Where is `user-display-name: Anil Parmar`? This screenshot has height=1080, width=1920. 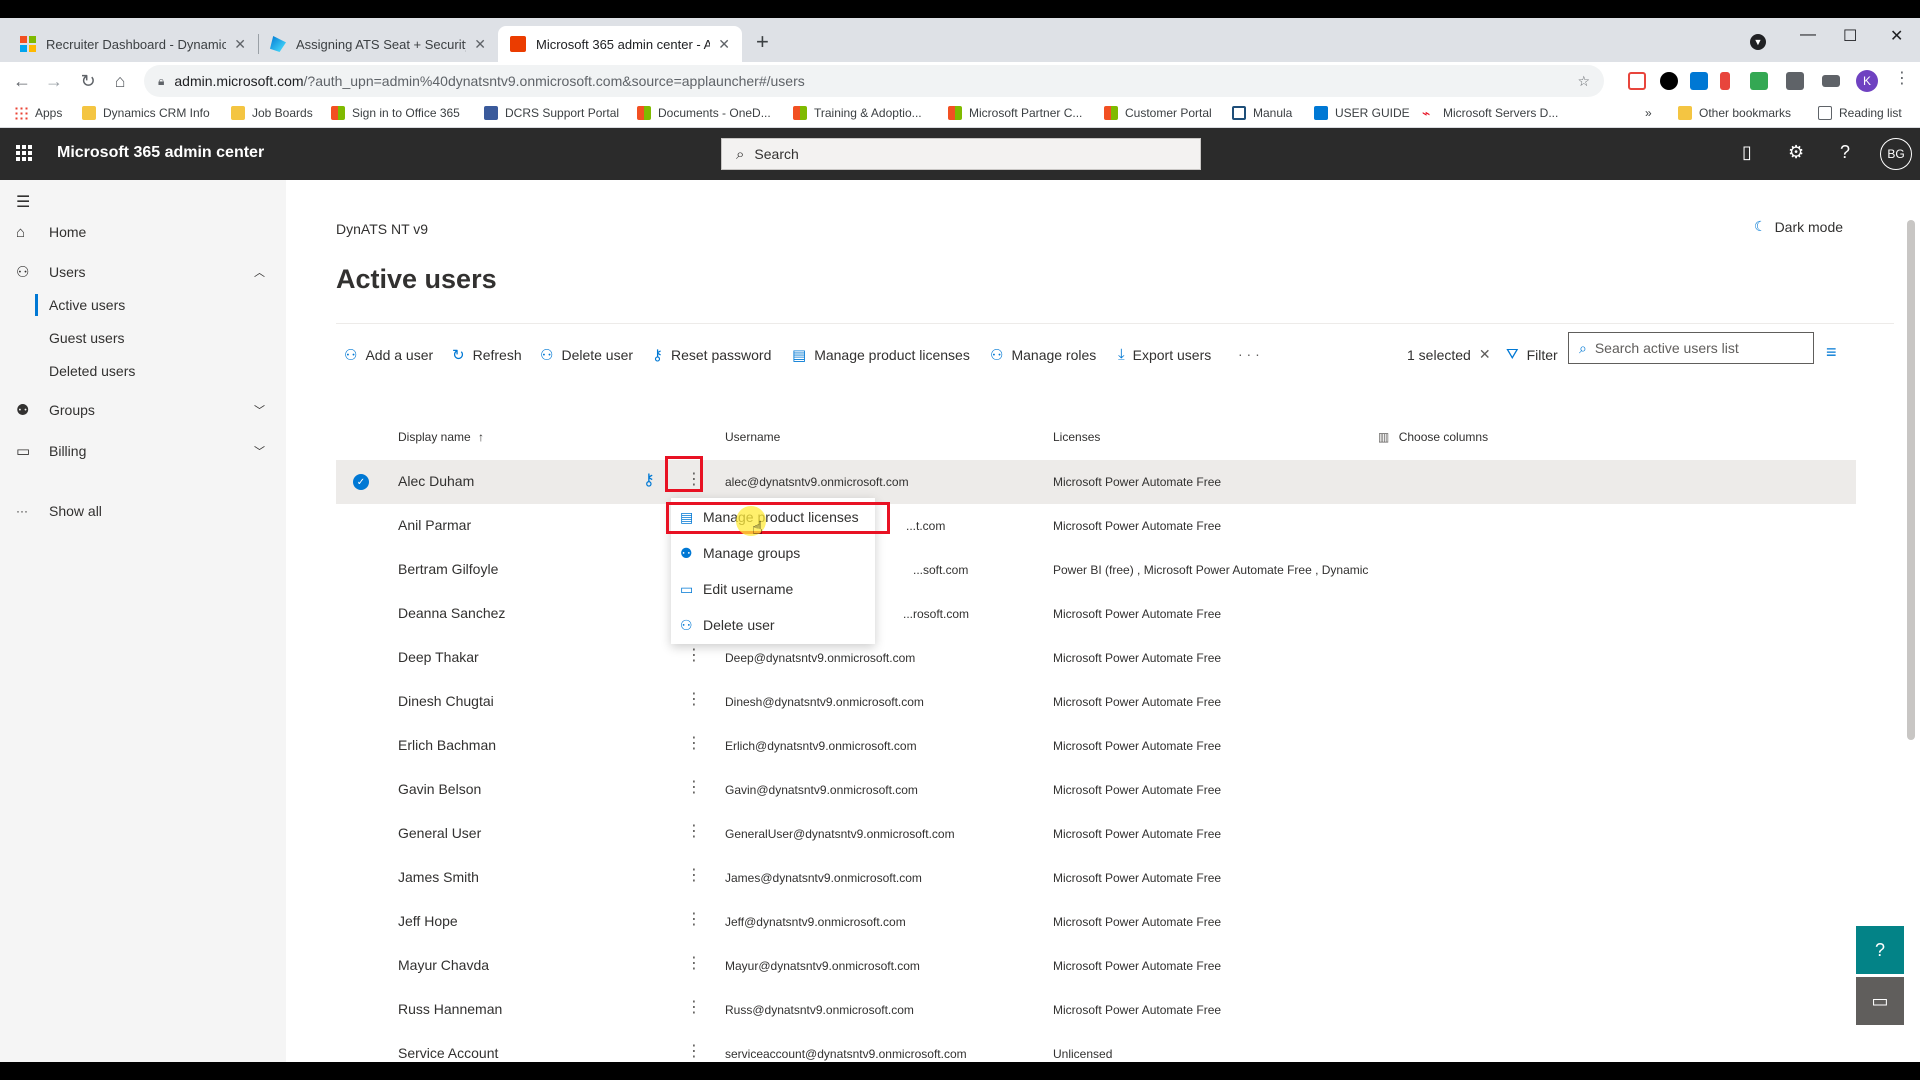 user-display-name: Anil Parmar is located at coordinates (434, 525).